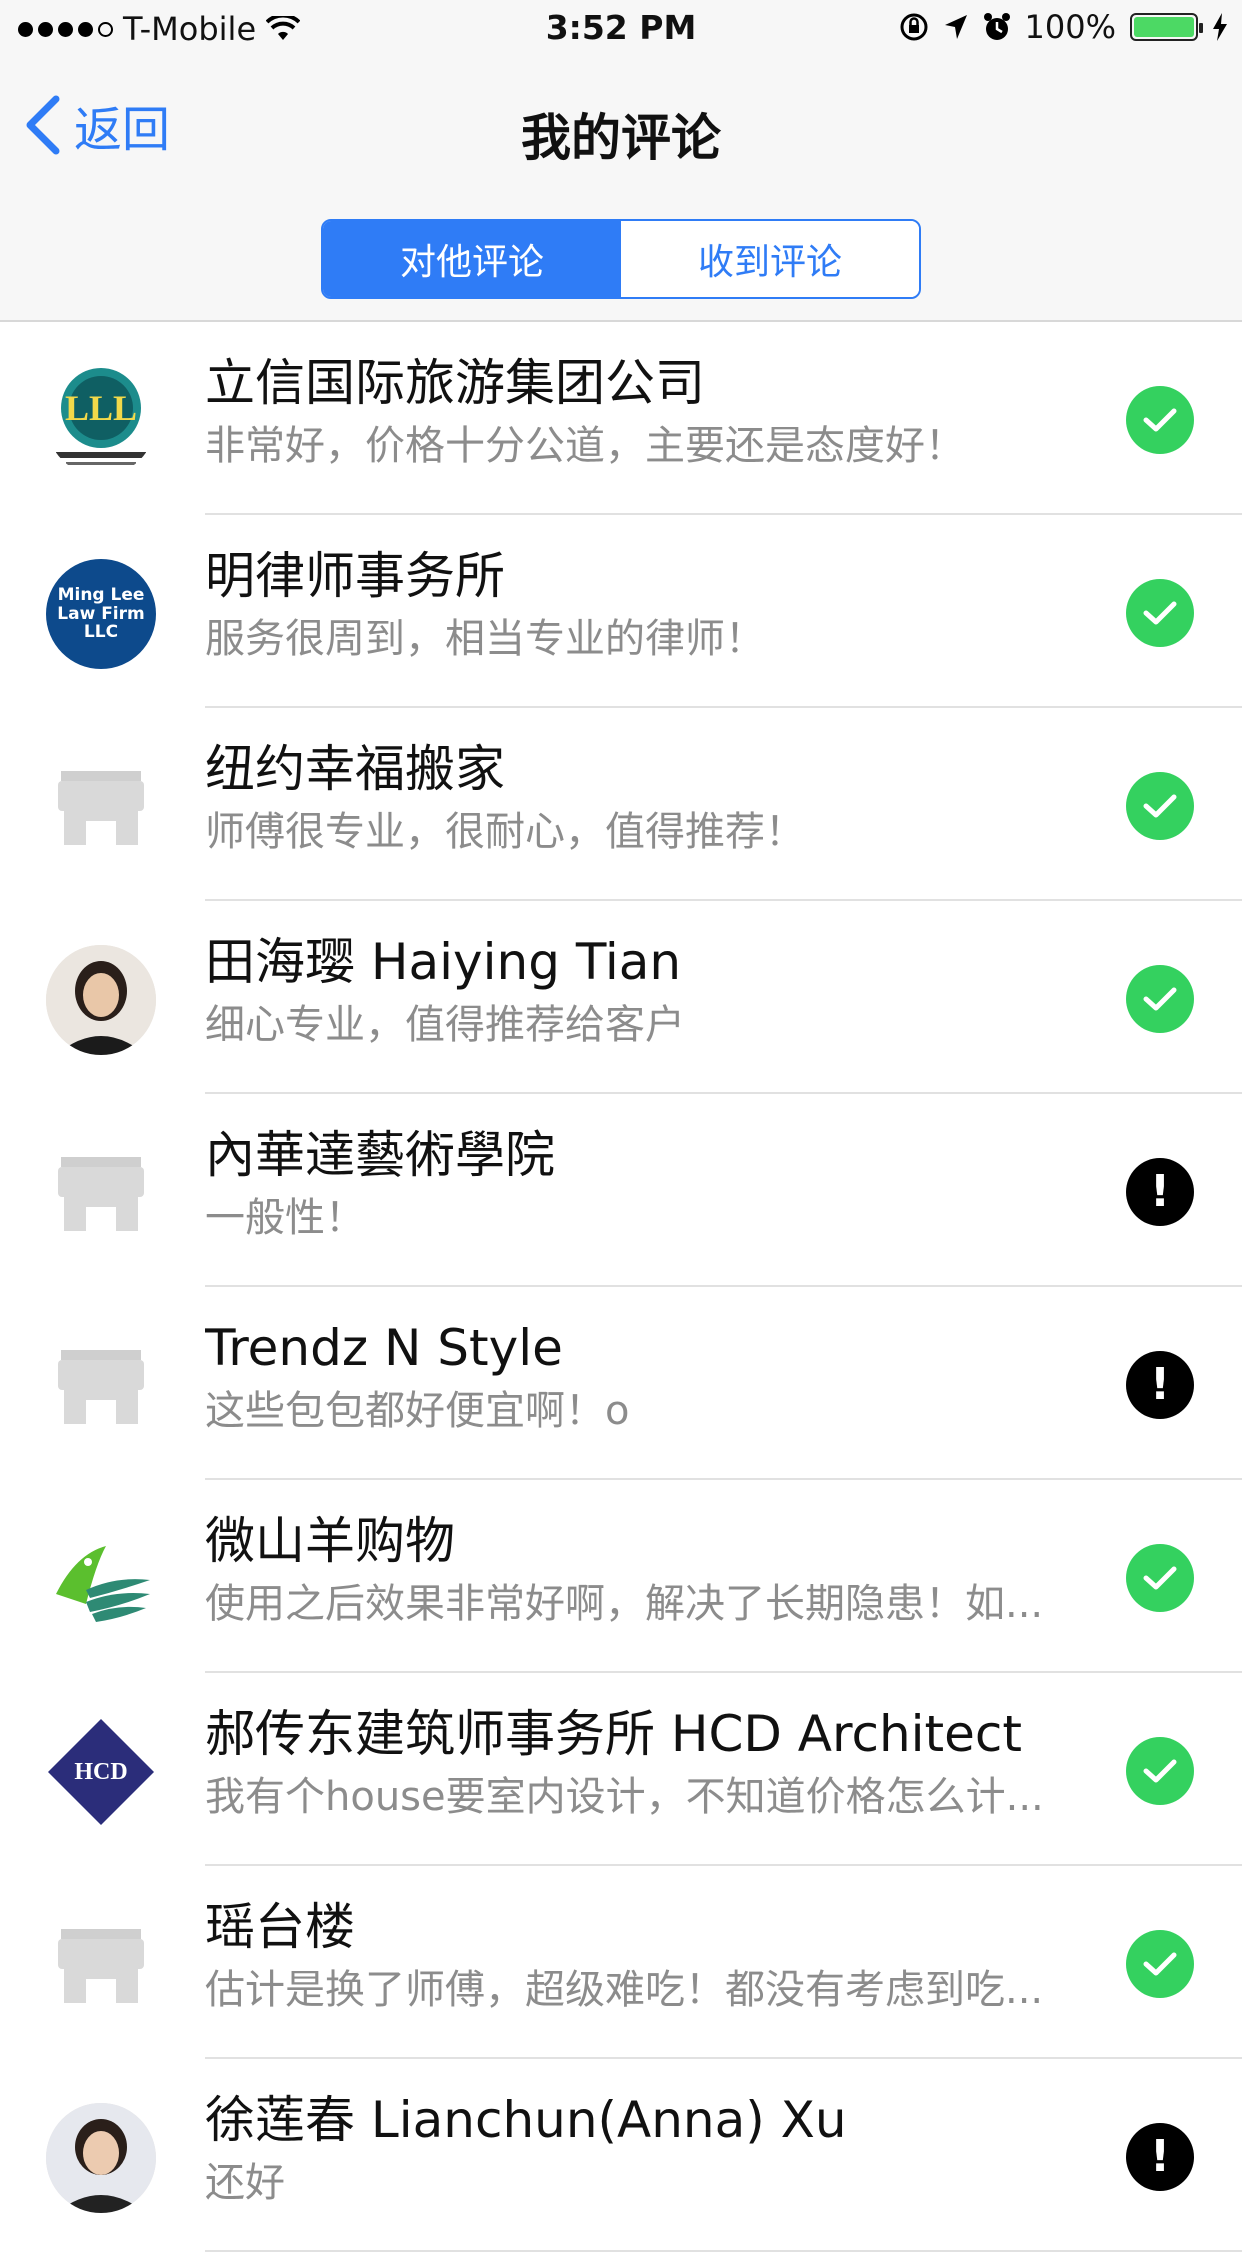  Describe the element at coordinates (280, 1927) in the screenshot. I see `business-name: 瑶台楼` at that location.